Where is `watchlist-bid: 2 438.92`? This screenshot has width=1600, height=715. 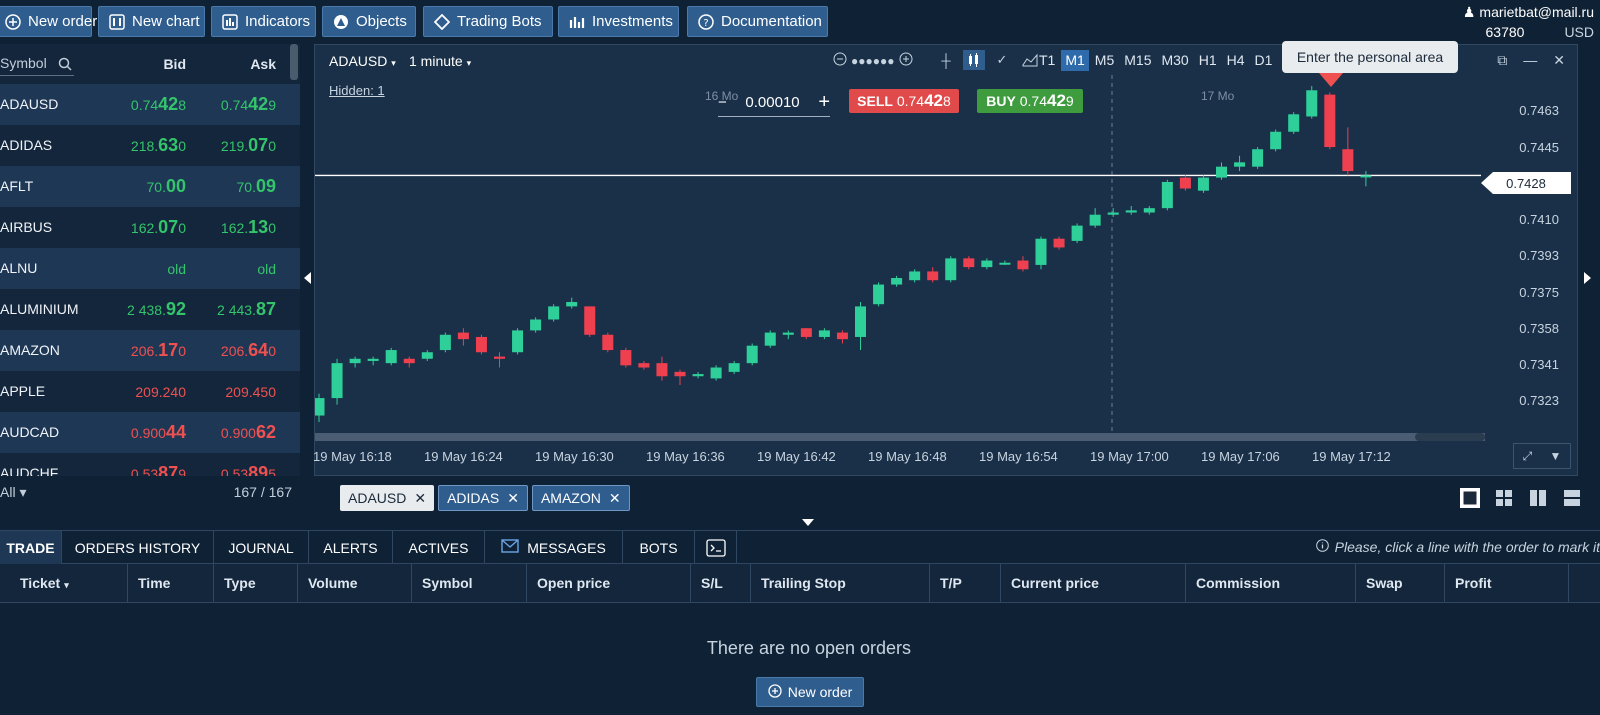
watchlist-bid: 2 438.92 is located at coordinates (156, 310).